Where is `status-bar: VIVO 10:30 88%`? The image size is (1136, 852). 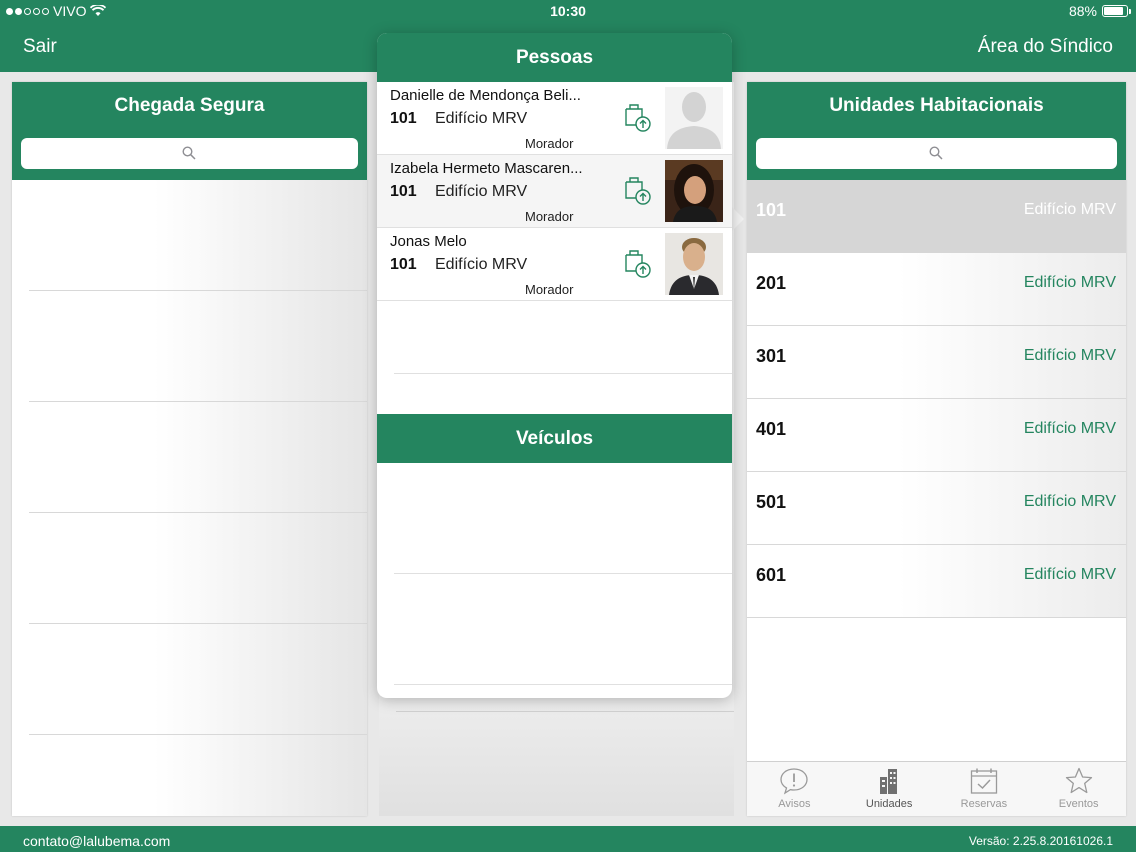
status-bar: VIVO 10:30 88% is located at coordinates (568, 12).